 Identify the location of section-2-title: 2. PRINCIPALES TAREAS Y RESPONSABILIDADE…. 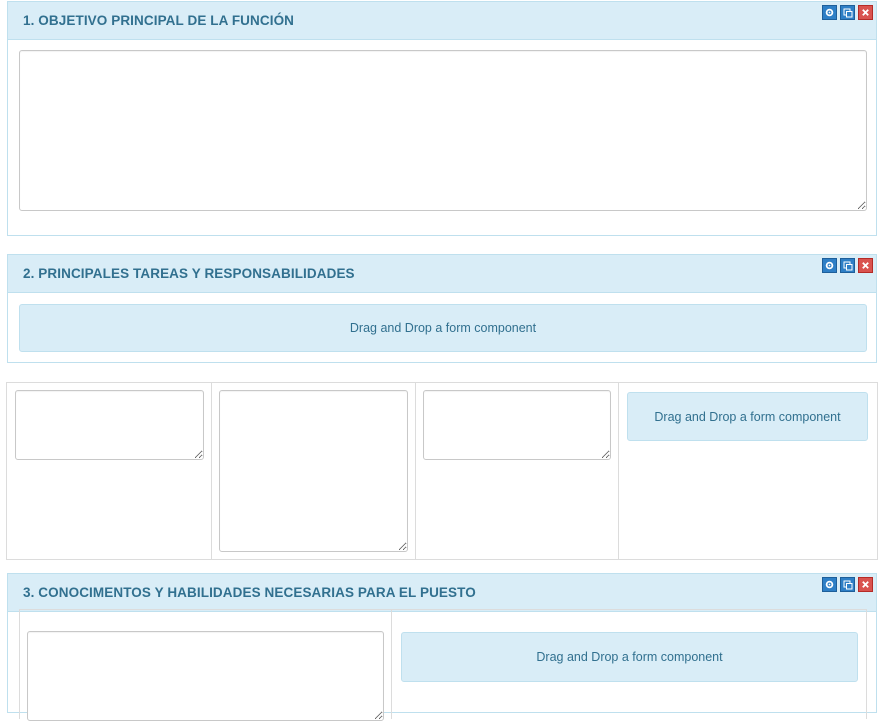
(189, 273).